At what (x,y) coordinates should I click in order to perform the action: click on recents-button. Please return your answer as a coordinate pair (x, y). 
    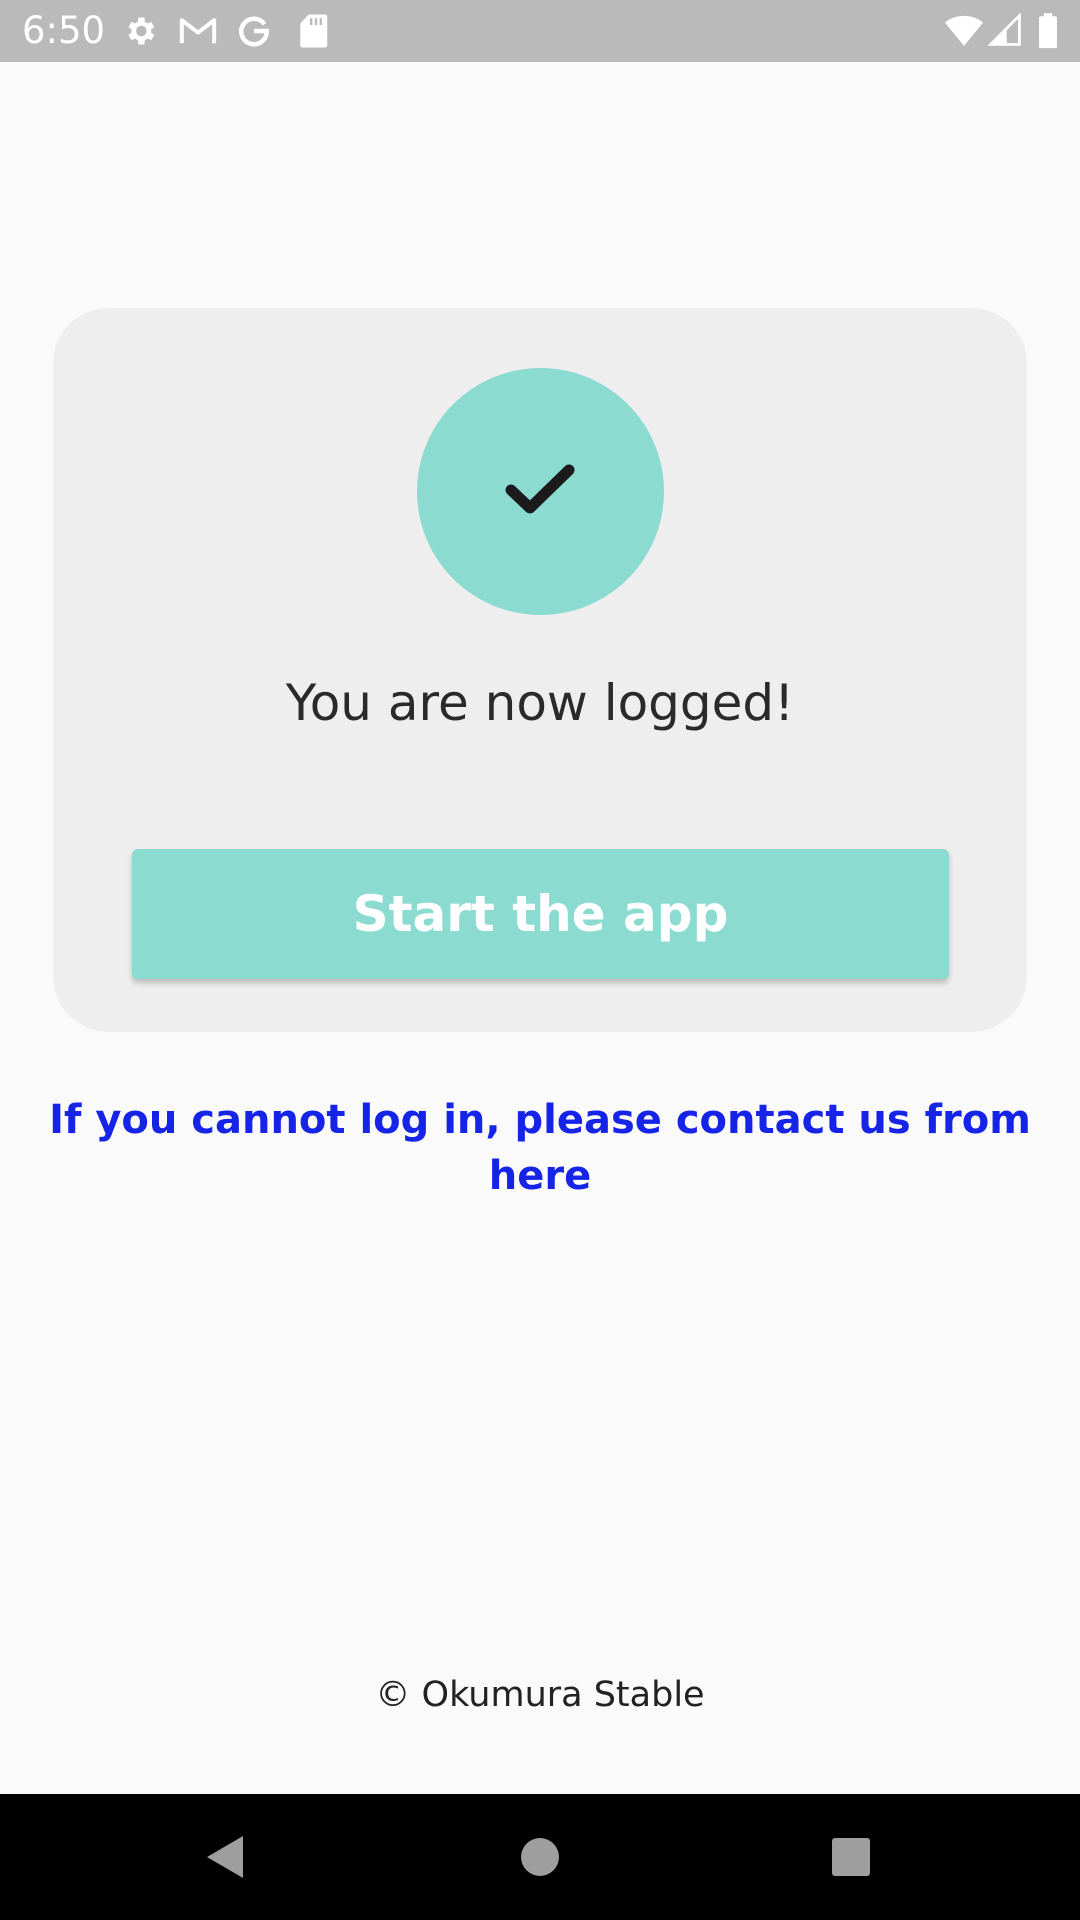
    Looking at the image, I should click on (851, 1857).